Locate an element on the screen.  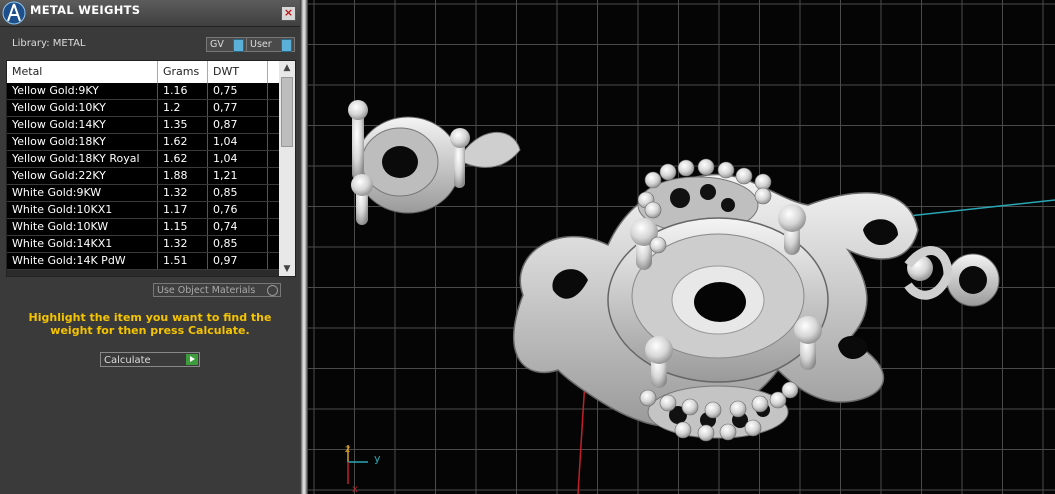
panel-splitter is located at coordinates (304, 247).